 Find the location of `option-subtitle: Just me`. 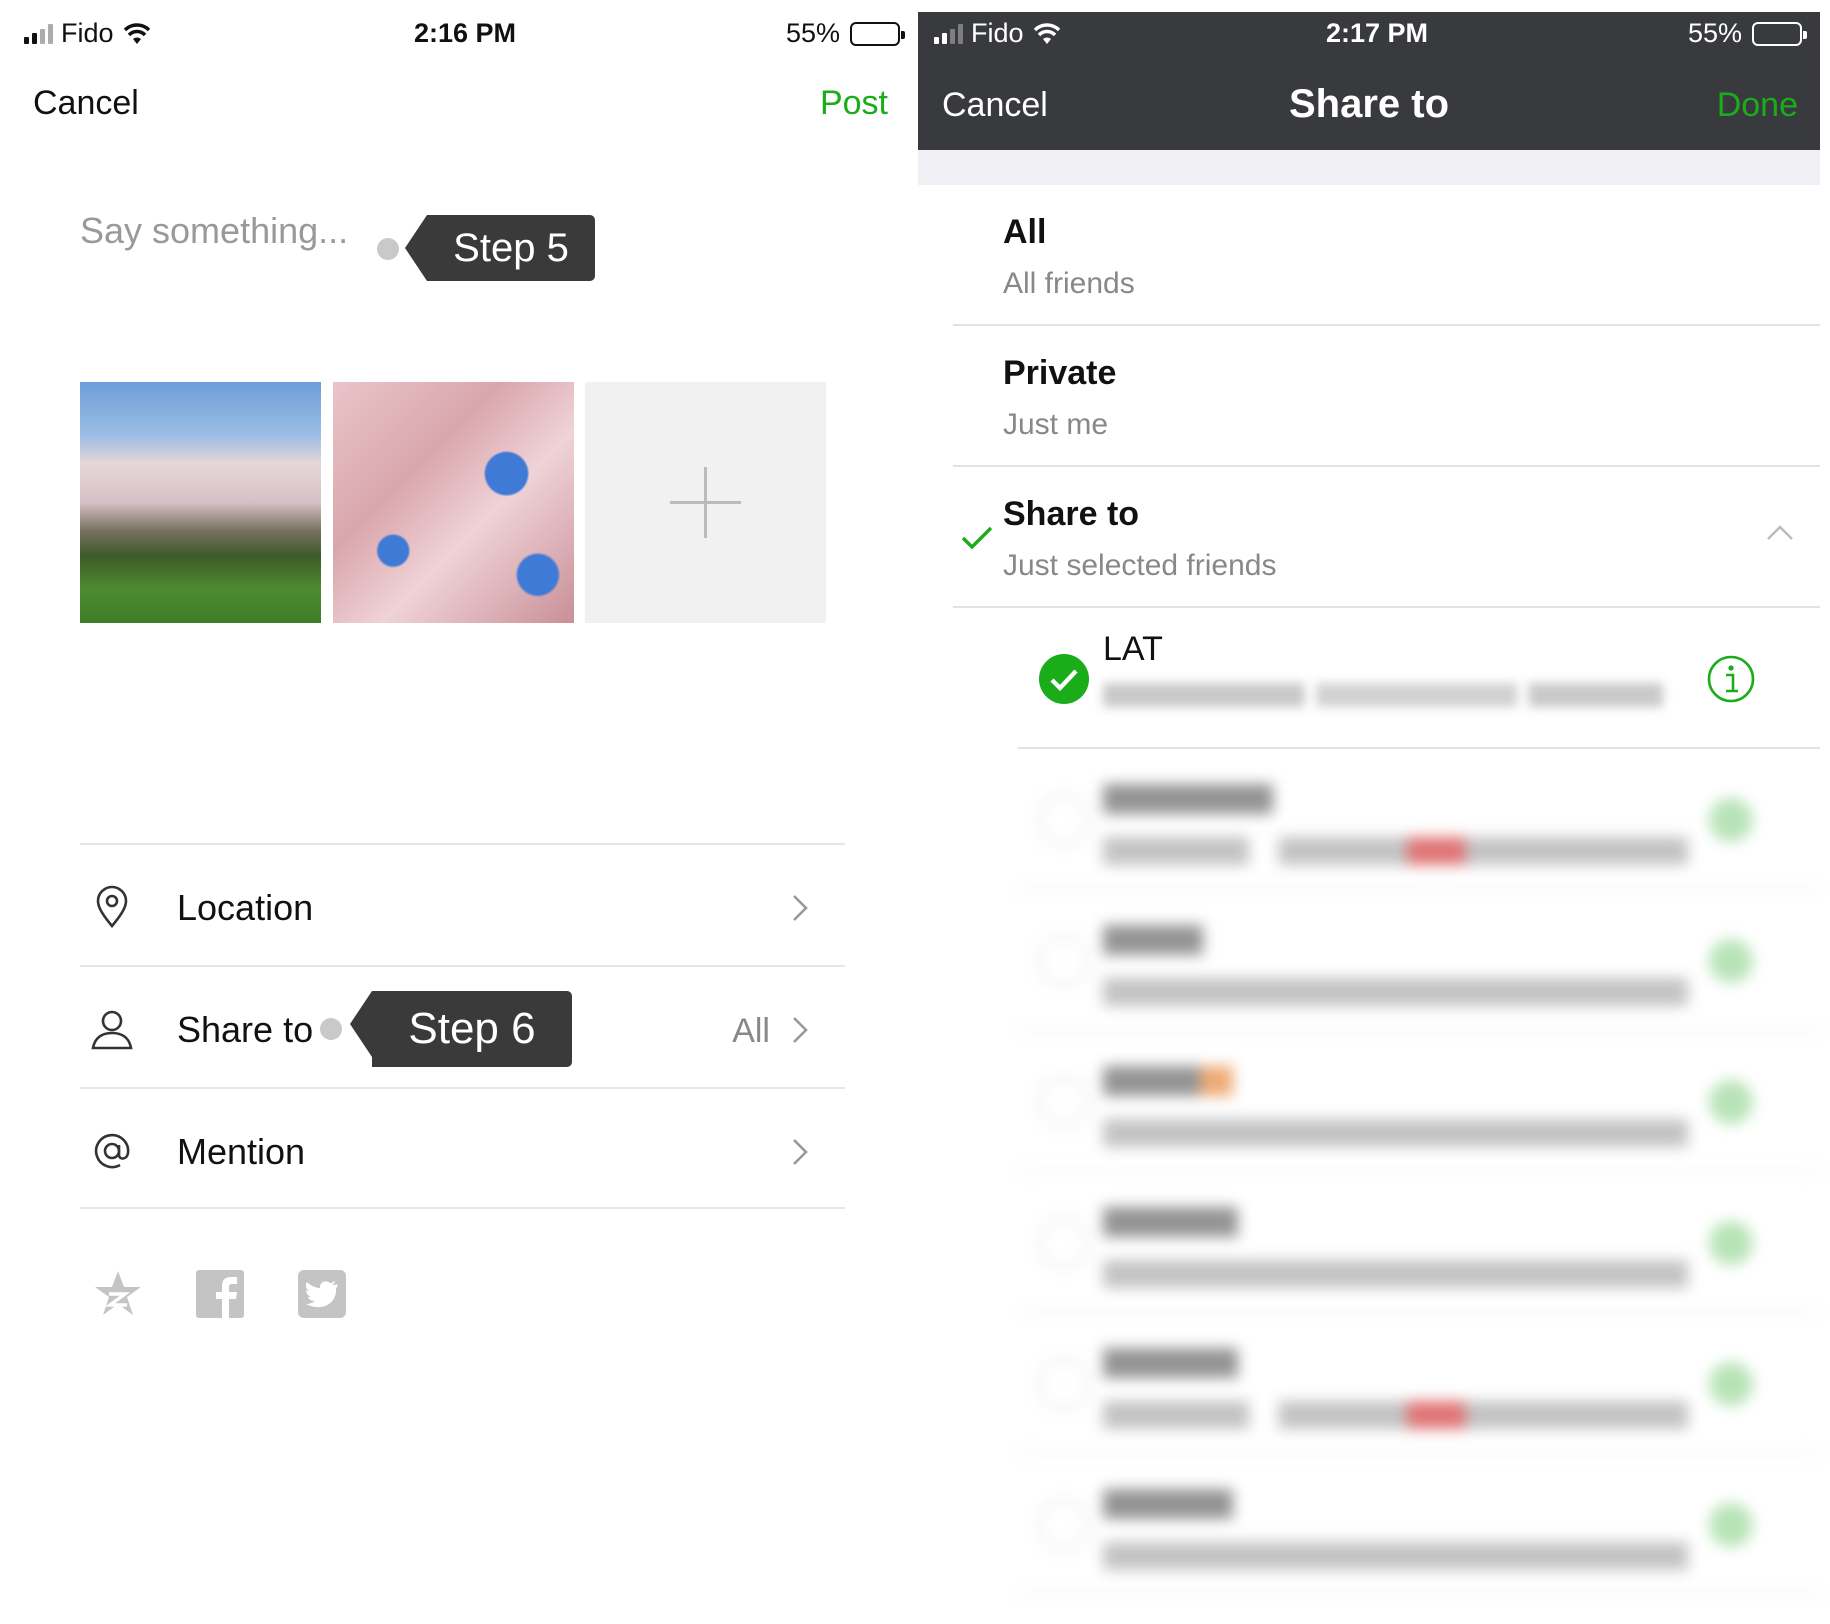

option-subtitle: Just me is located at coordinates (1056, 424).